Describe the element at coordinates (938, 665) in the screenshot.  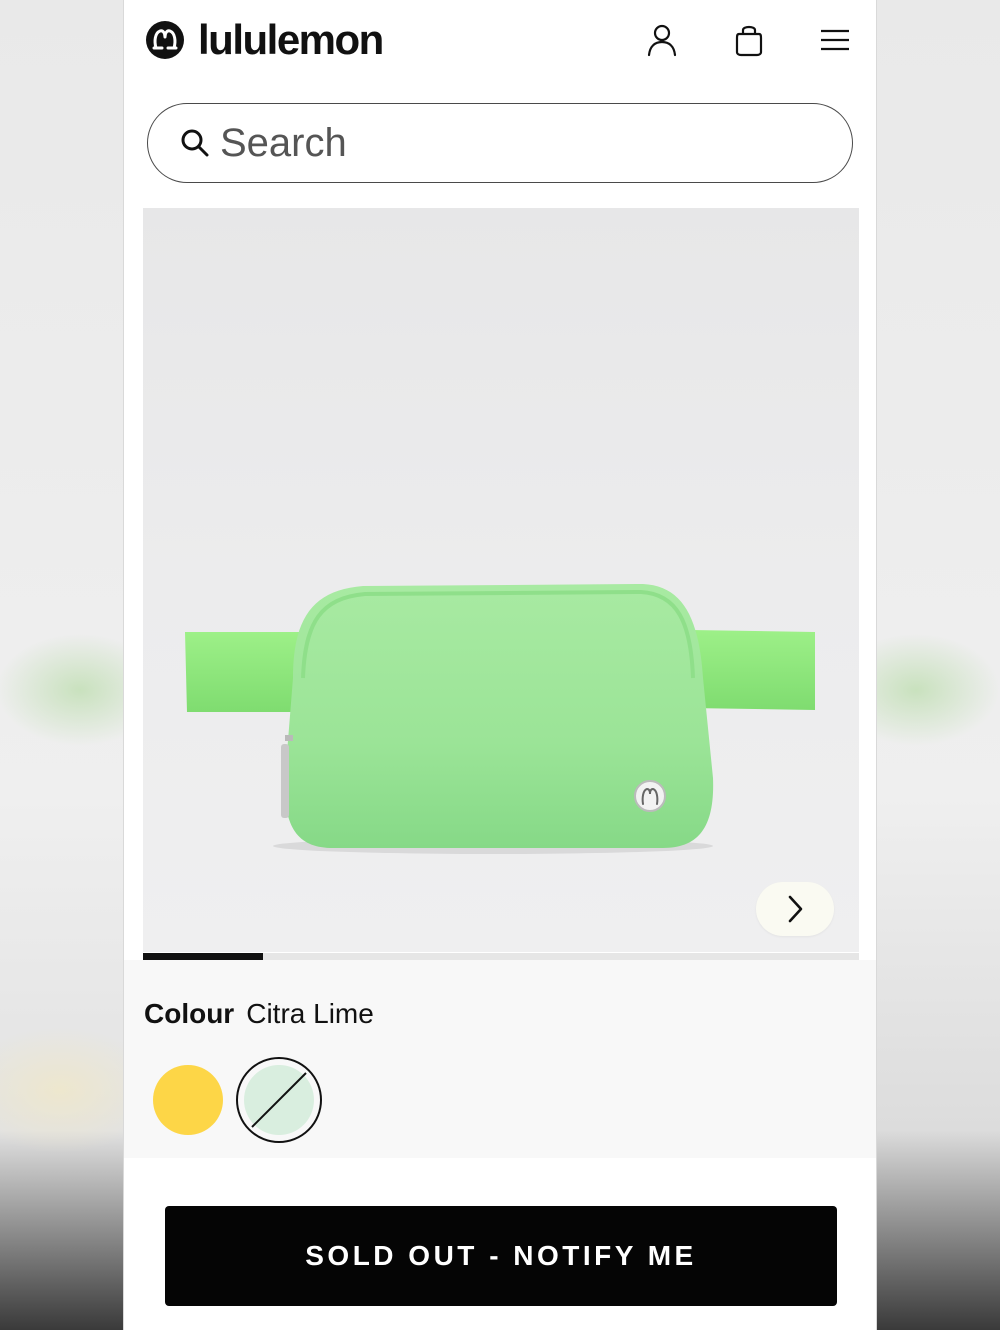
I see `background-blur-right` at that location.